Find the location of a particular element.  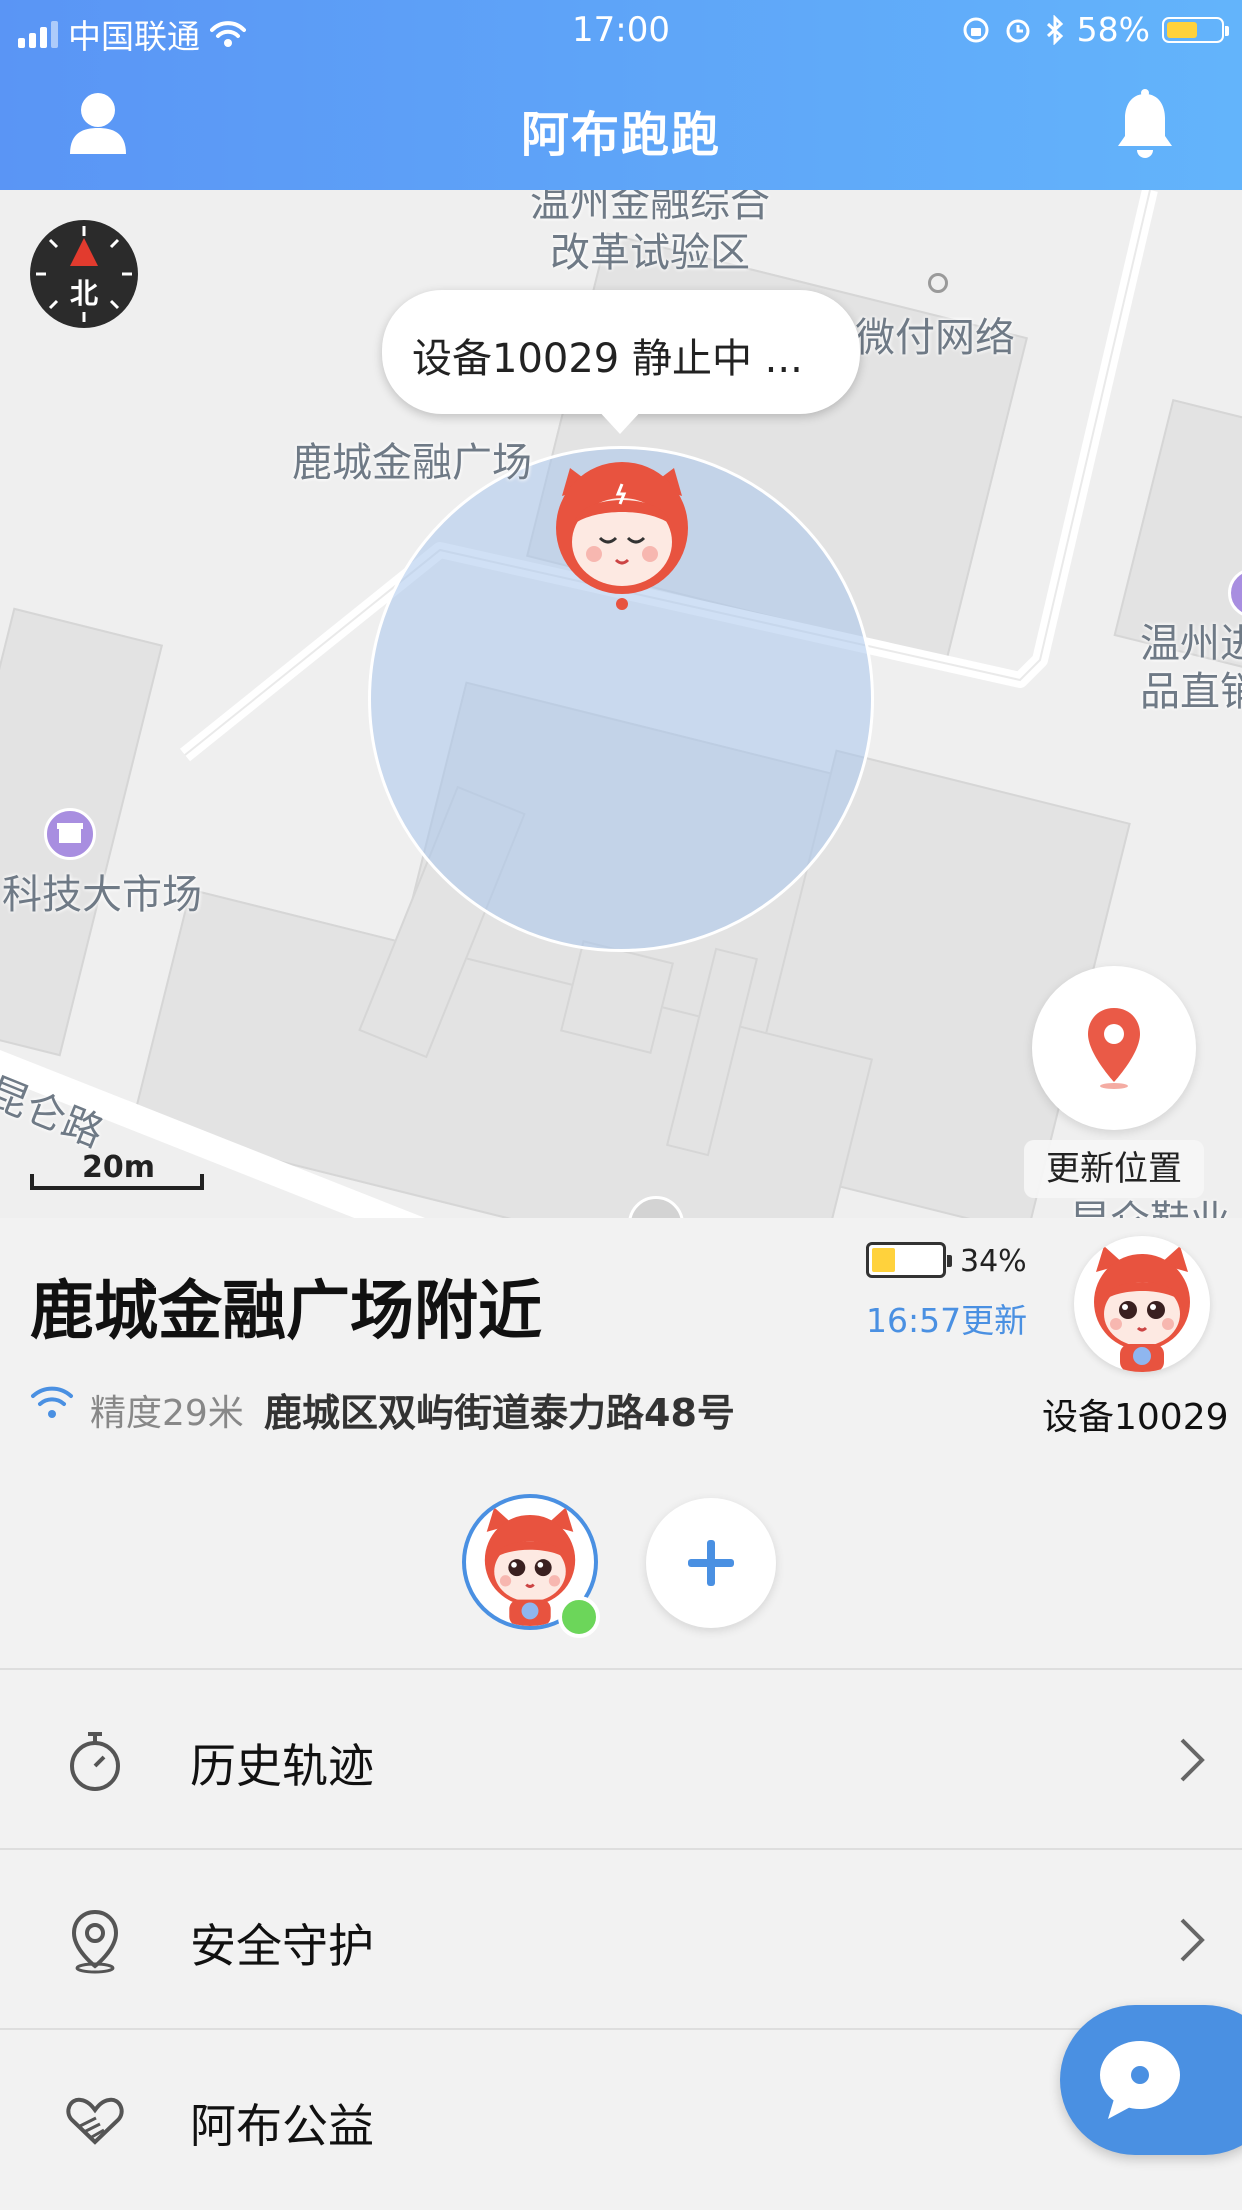

menu-label: 历史轨迹 is located at coordinates (282, 1766).